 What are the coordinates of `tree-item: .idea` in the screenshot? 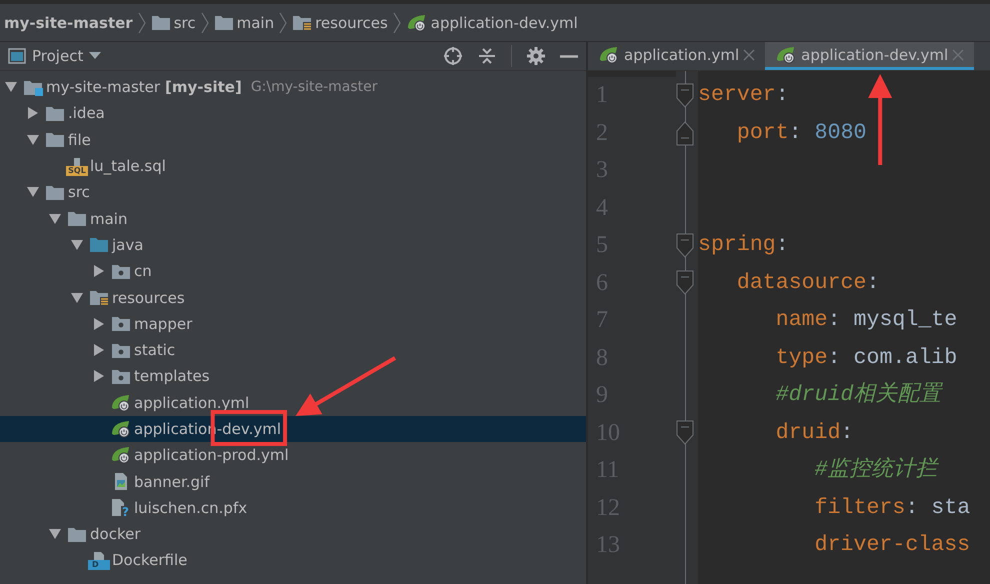 It's located at (293, 113).